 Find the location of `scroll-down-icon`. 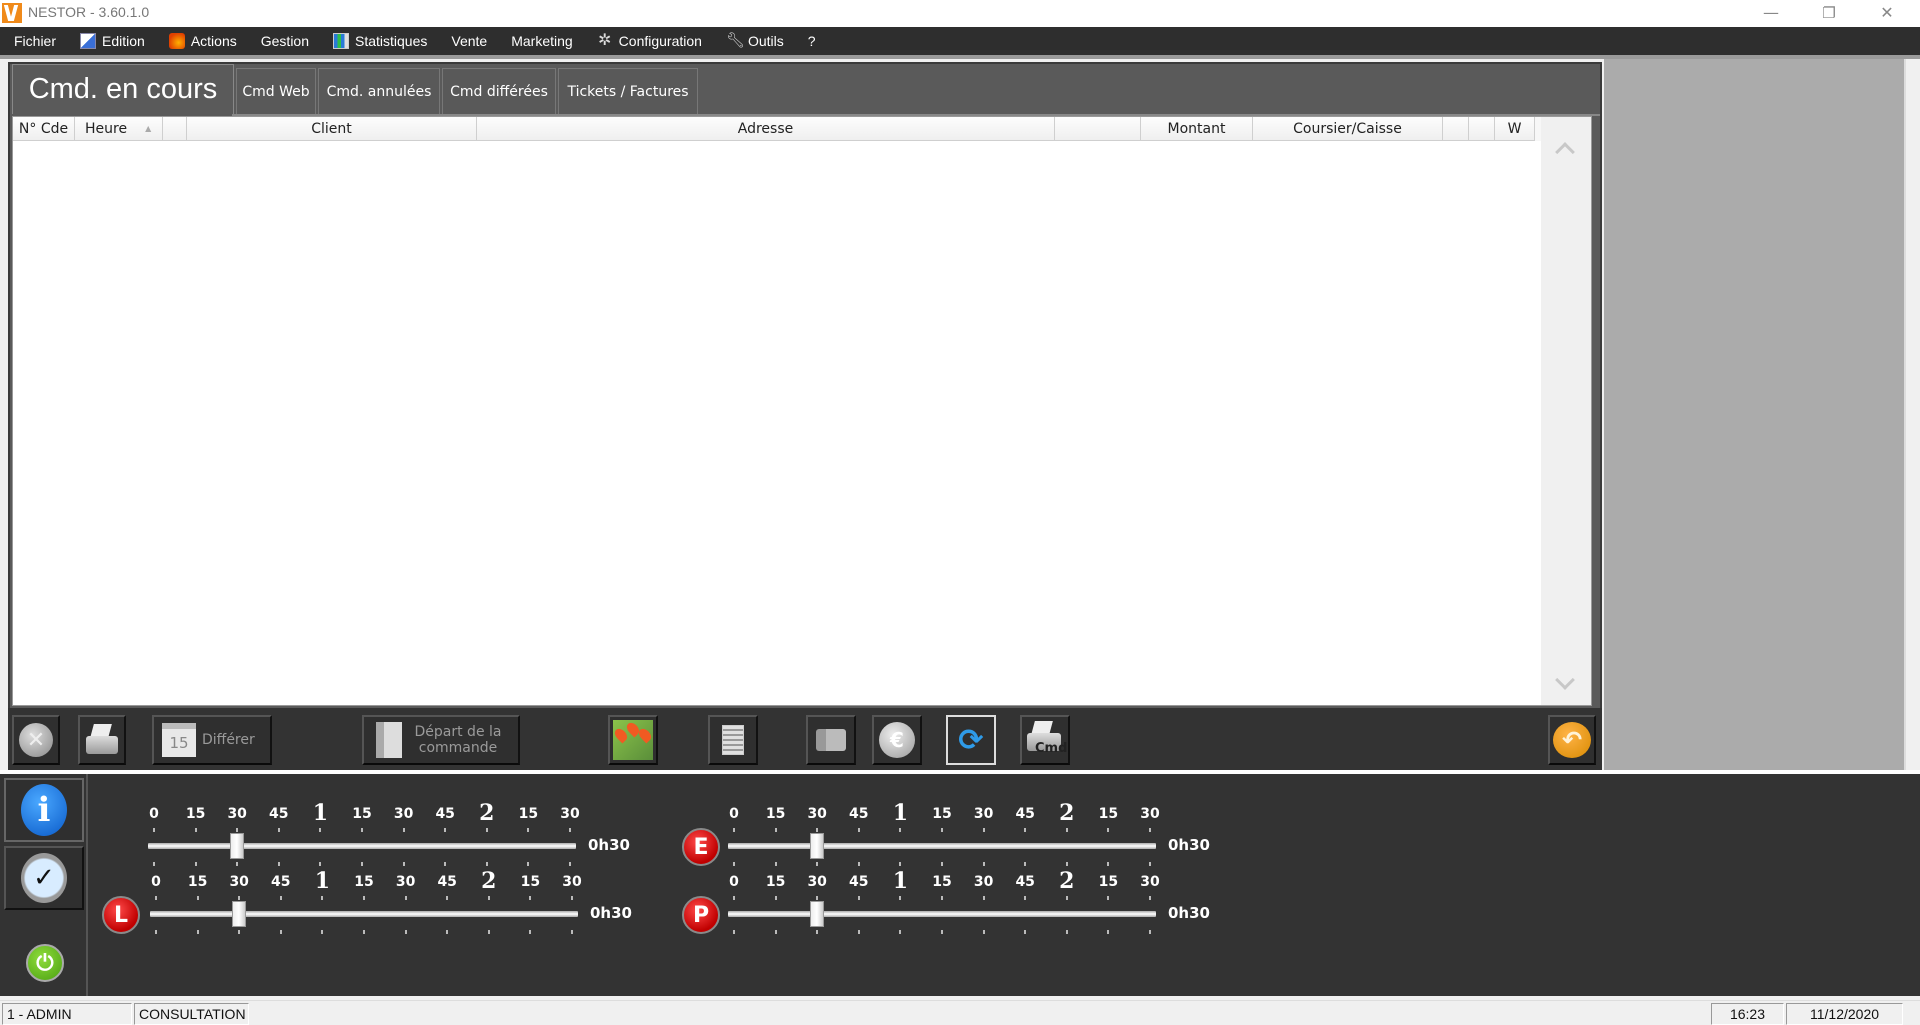

scroll-down-icon is located at coordinates (1565, 680).